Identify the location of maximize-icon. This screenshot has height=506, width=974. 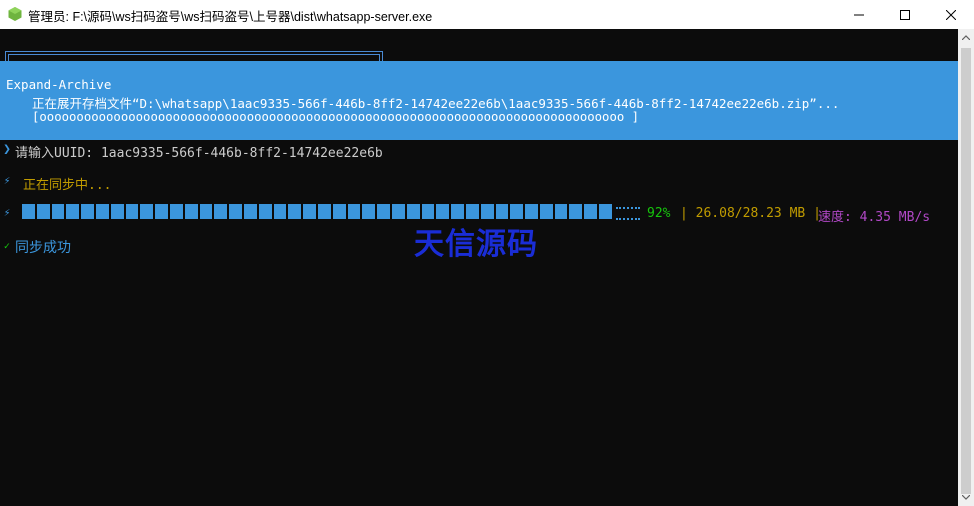
(905, 14).